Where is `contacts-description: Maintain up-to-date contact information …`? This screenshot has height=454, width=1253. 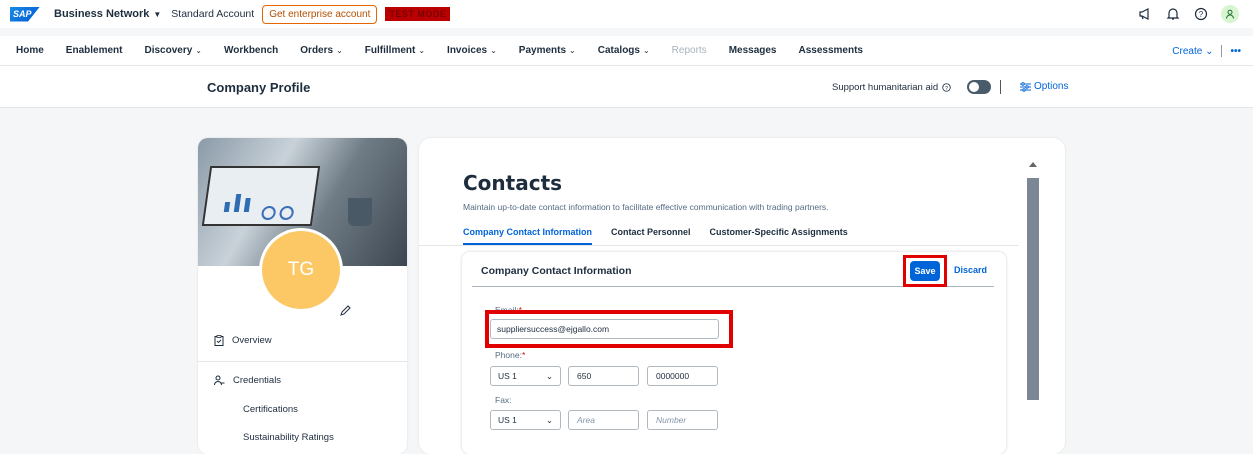 contacts-description: Maintain up-to-date contact information … is located at coordinates (646, 207).